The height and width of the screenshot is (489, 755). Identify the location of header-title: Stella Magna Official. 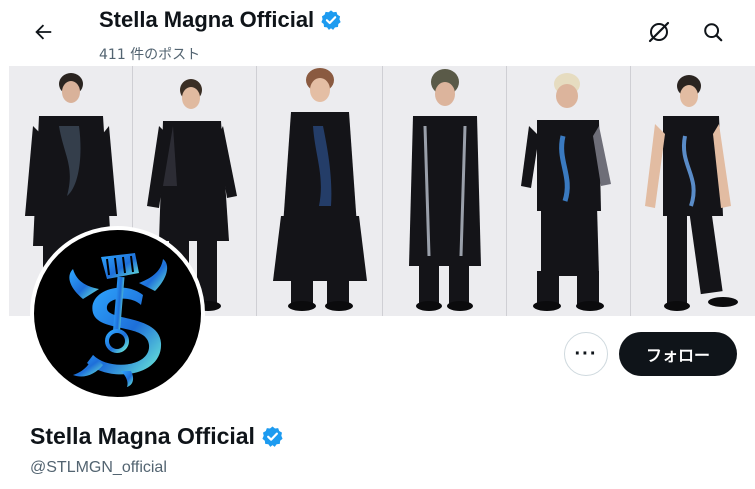
(220, 20).